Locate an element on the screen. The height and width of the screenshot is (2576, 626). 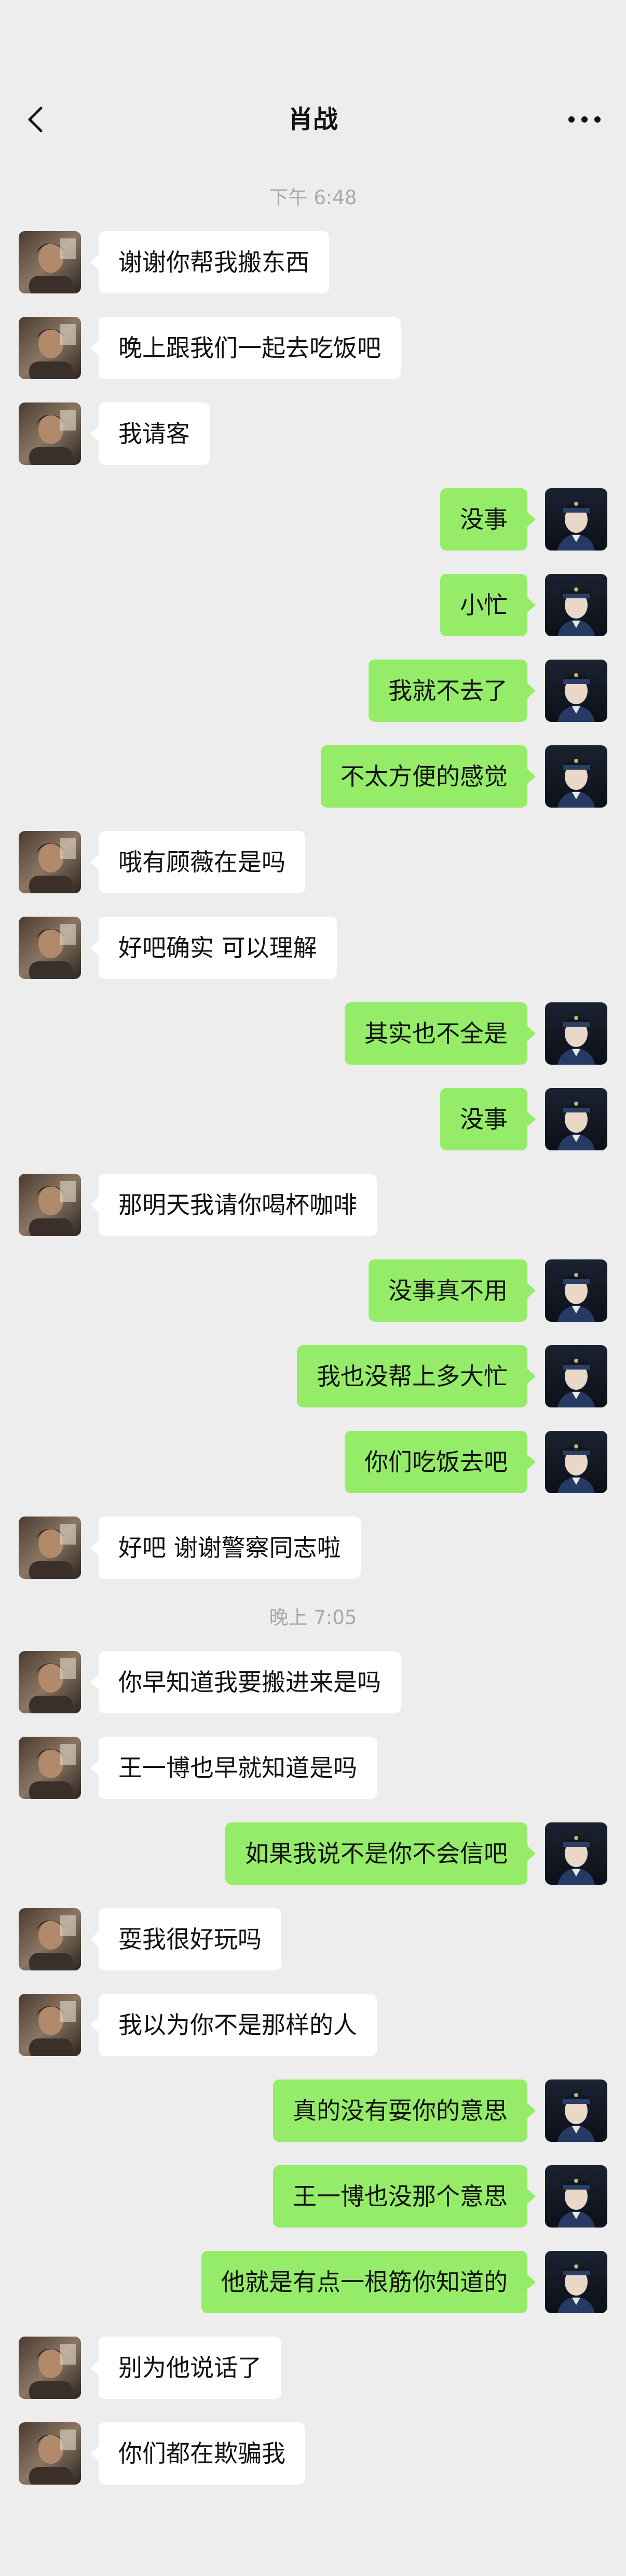
more-button is located at coordinates (584, 120).